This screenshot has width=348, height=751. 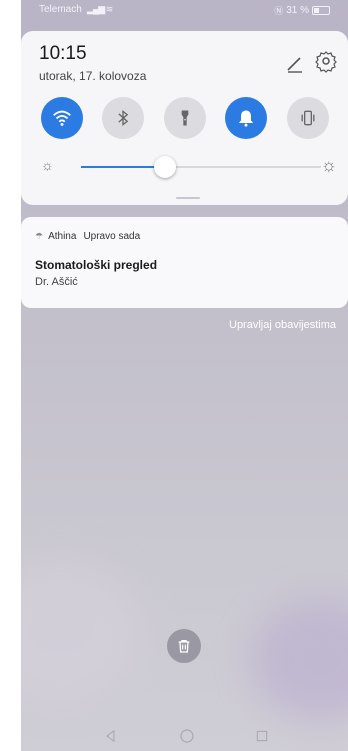 I want to click on vibration-icon, so click(x=308, y=118).